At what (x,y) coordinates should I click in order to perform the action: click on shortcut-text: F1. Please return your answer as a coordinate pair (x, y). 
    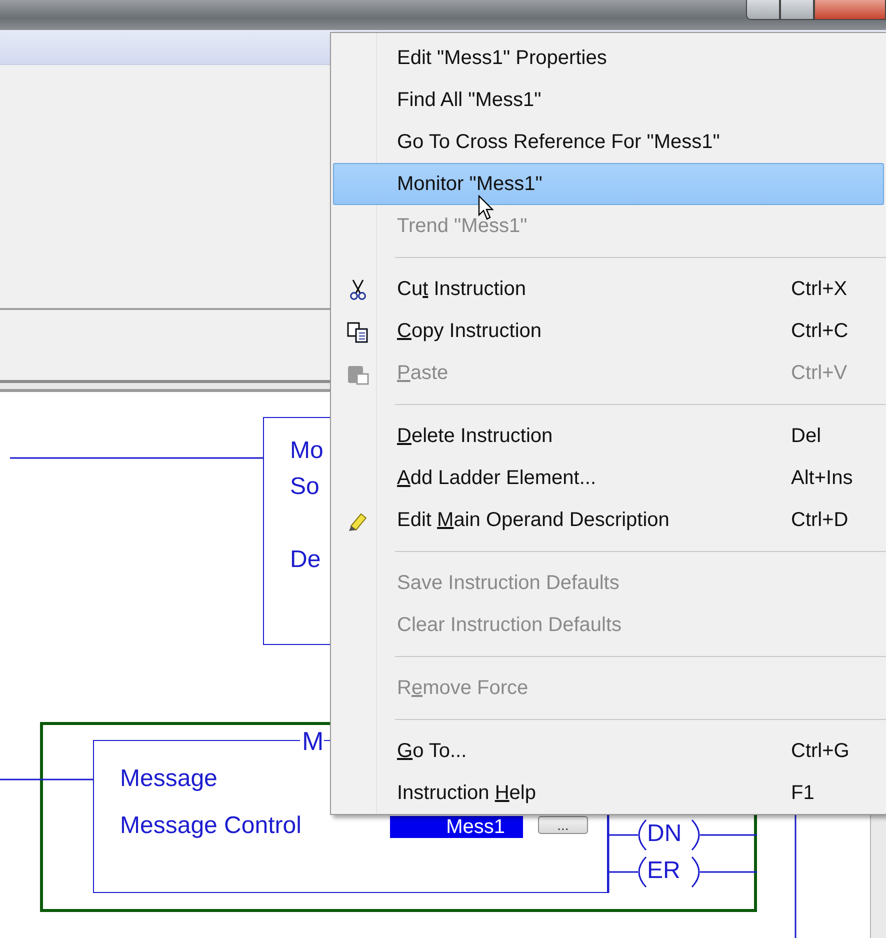
    Looking at the image, I should click on (802, 793).